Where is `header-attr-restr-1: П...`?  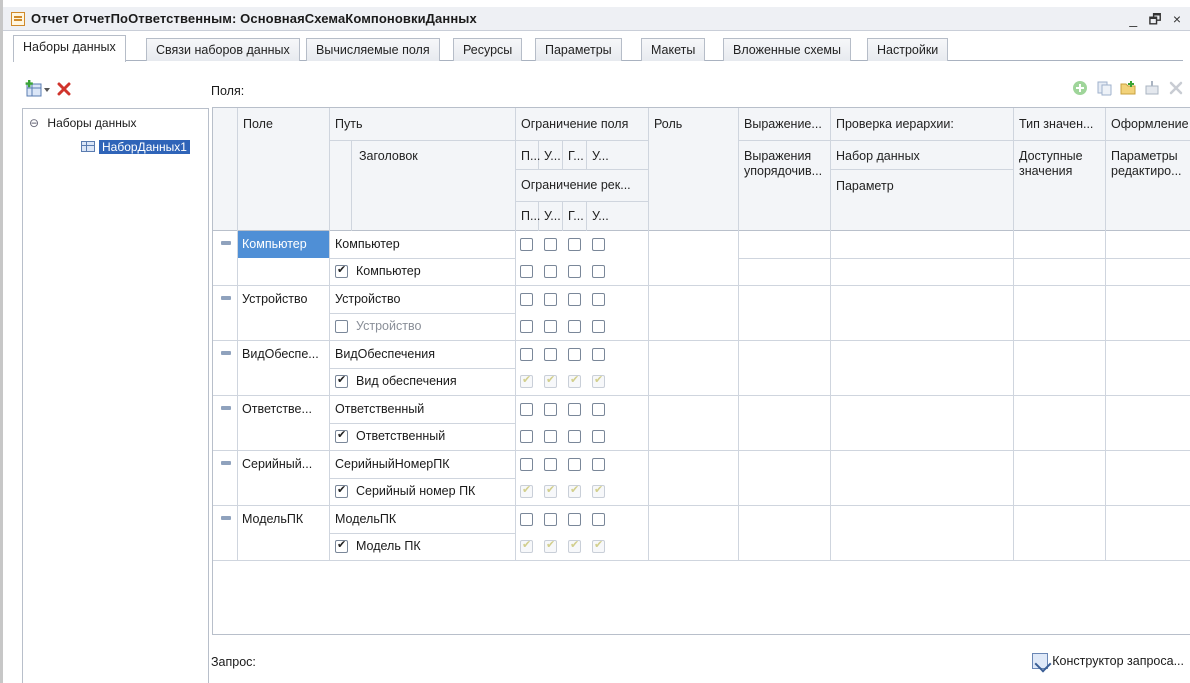 header-attr-restr-1: П... is located at coordinates (530, 216).